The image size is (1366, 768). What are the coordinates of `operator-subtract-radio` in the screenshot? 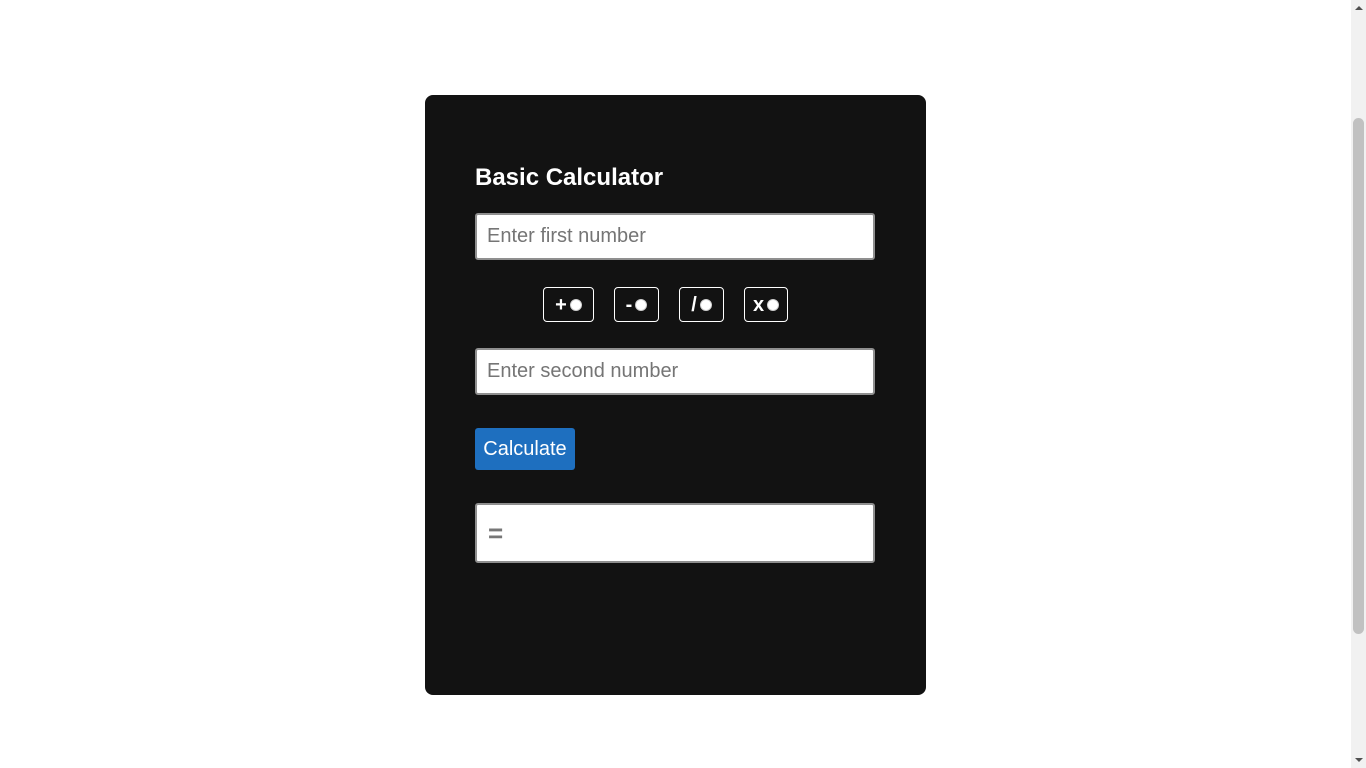 It's located at (641, 304).